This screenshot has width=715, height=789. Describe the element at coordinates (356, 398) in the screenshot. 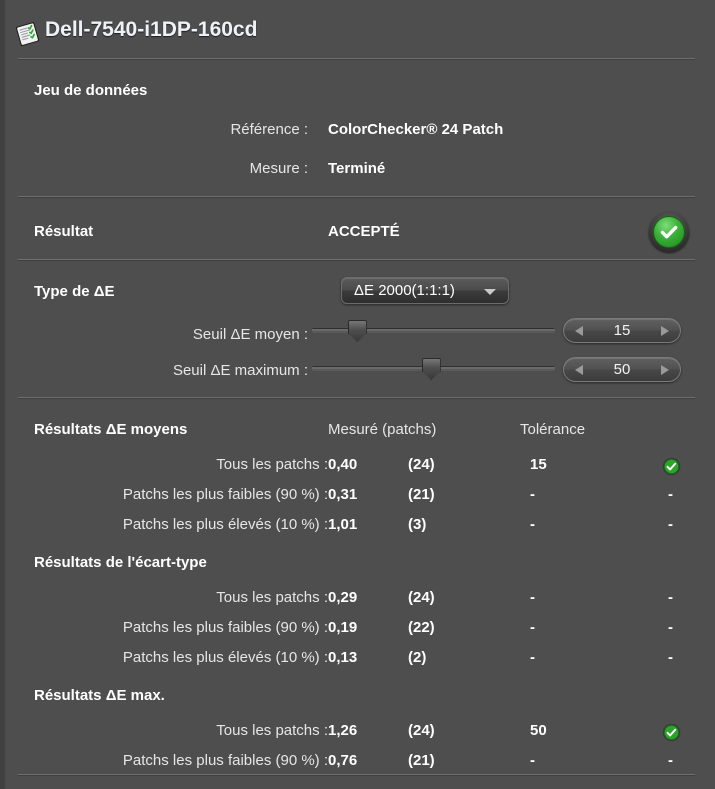

I see `divider-after-thresholds` at that location.